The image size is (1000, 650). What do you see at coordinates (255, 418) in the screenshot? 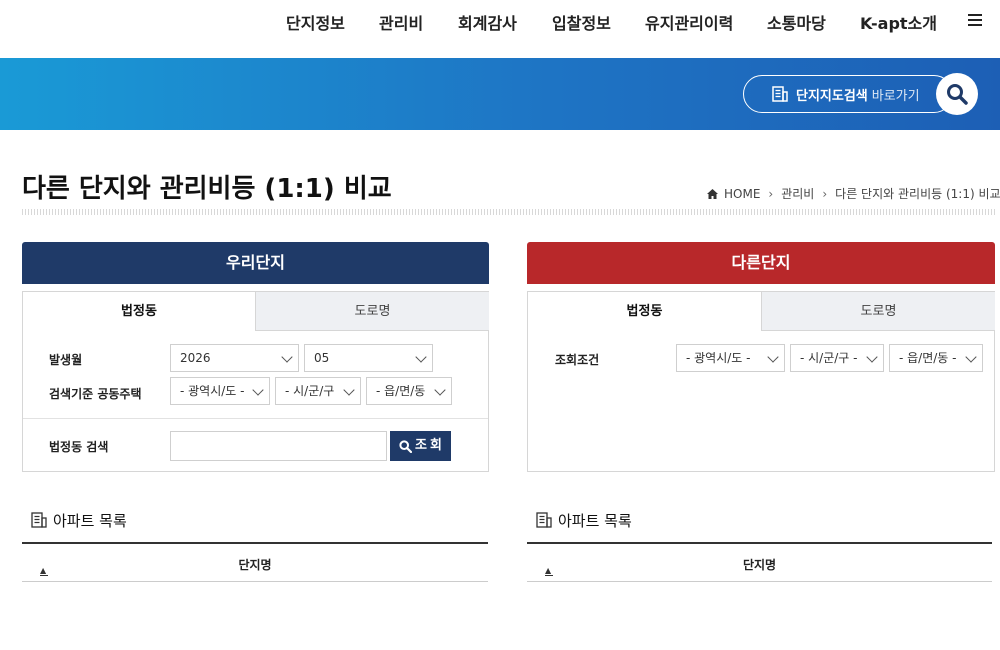
I see `panel-divider` at bounding box center [255, 418].